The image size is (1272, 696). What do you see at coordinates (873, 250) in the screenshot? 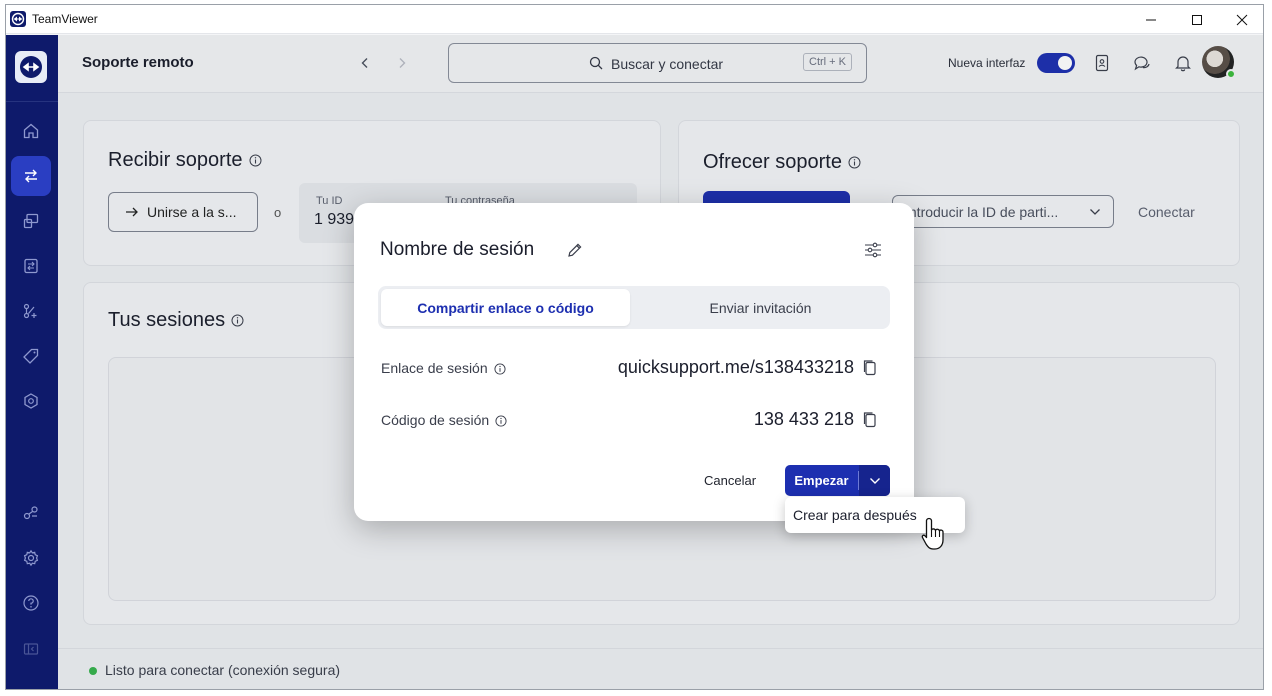
I see `sliders-icon` at bounding box center [873, 250].